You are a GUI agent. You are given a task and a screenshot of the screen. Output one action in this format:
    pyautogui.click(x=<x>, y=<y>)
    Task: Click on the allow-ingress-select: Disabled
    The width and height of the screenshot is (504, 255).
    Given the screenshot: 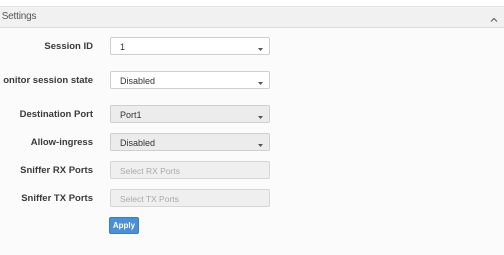 What is the action you would take?
    pyautogui.click(x=190, y=142)
    